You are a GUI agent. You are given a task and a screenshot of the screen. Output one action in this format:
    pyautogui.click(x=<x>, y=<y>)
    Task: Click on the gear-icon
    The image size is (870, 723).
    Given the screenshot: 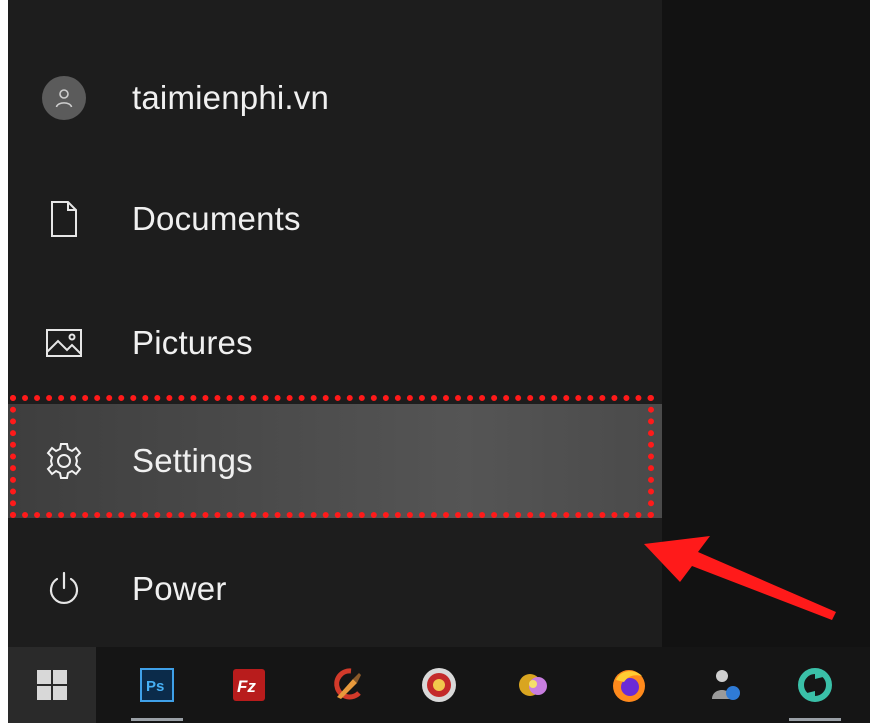 What is the action you would take?
    pyautogui.click(x=64, y=461)
    